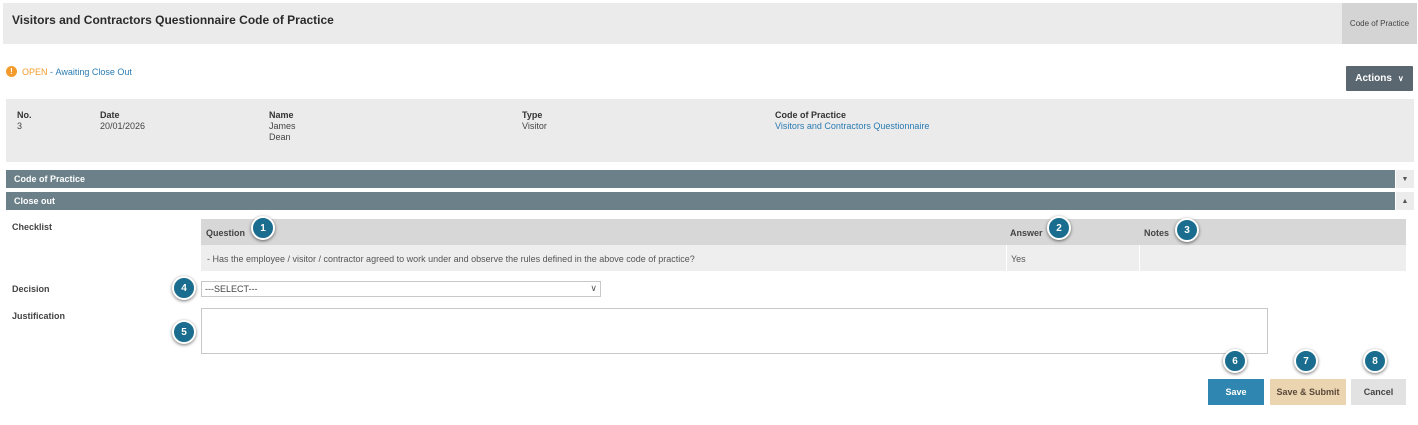 The height and width of the screenshot is (425, 1418). I want to click on justification-label: Justification, so click(39, 316).